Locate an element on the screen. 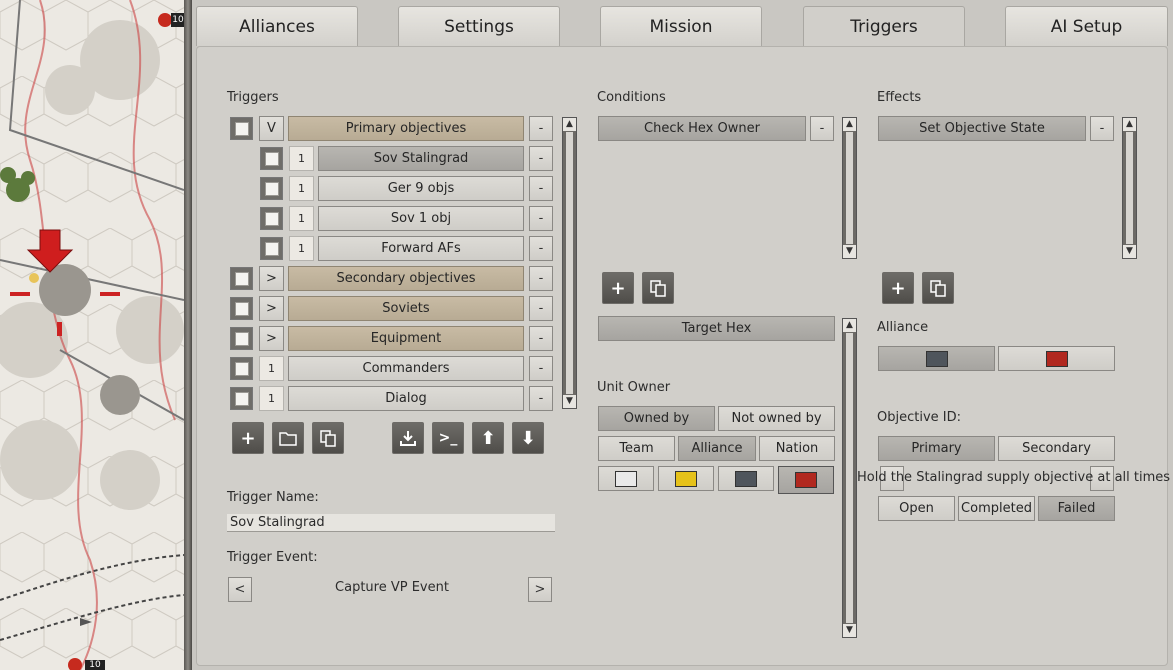 The width and height of the screenshot is (1173, 670). nation-button: Nation is located at coordinates (797, 448).